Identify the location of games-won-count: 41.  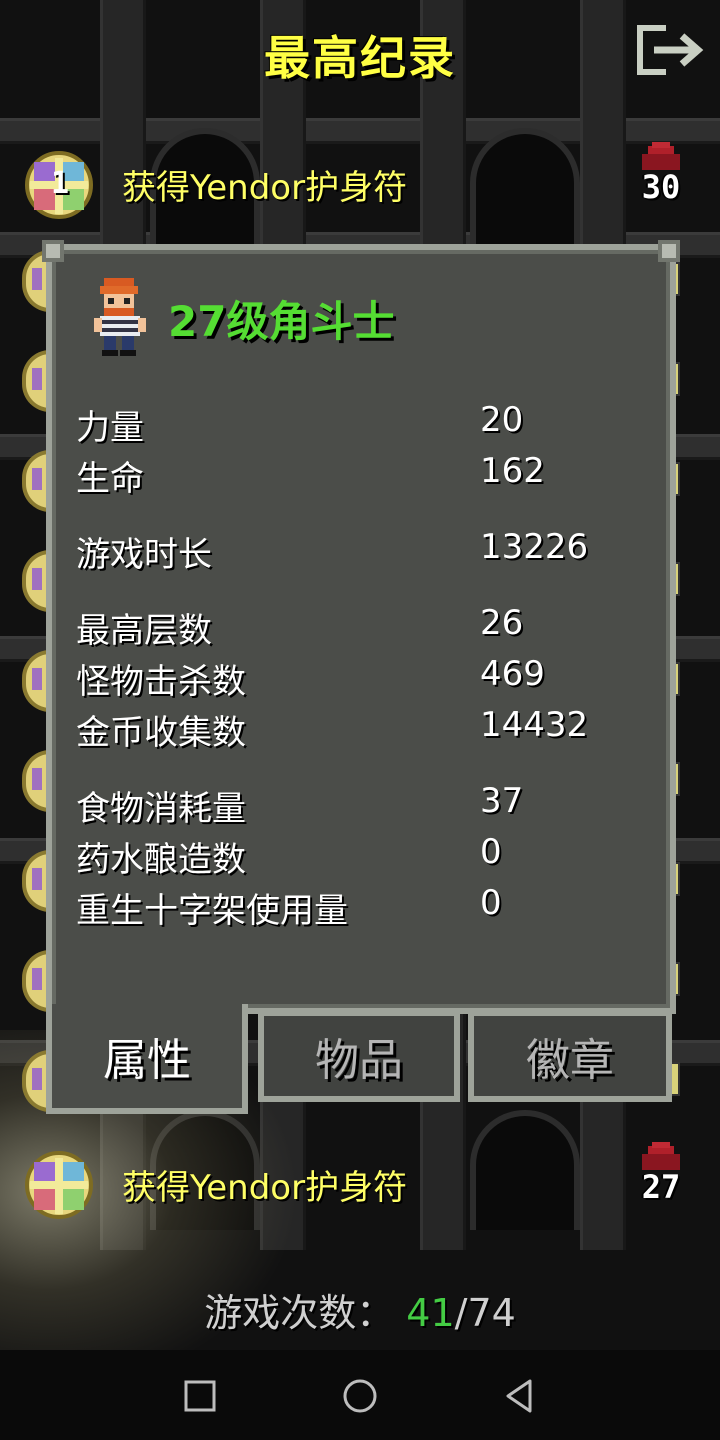
(430, 1313).